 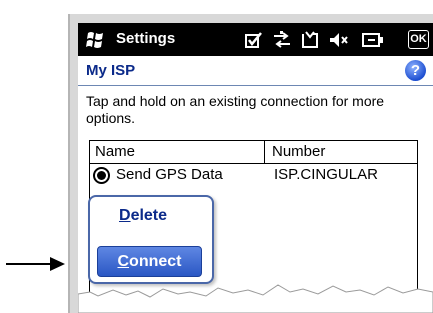 What do you see at coordinates (96, 40) in the screenshot?
I see `windows-logo-icon` at bounding box center [96, 40].